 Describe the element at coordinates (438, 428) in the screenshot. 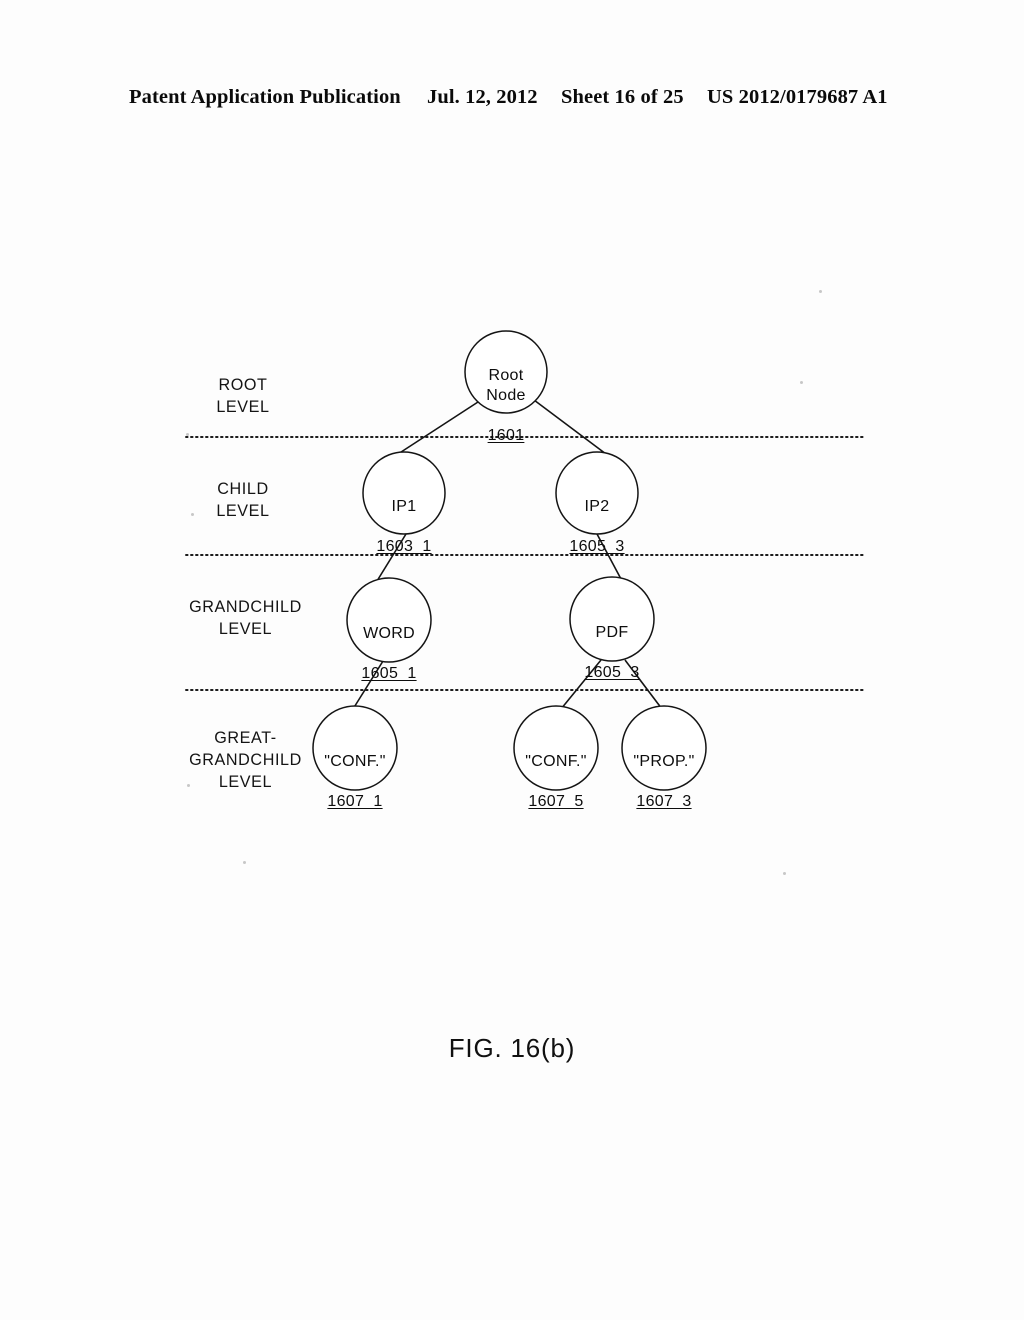

I see `edge-root-ip1` at that location.